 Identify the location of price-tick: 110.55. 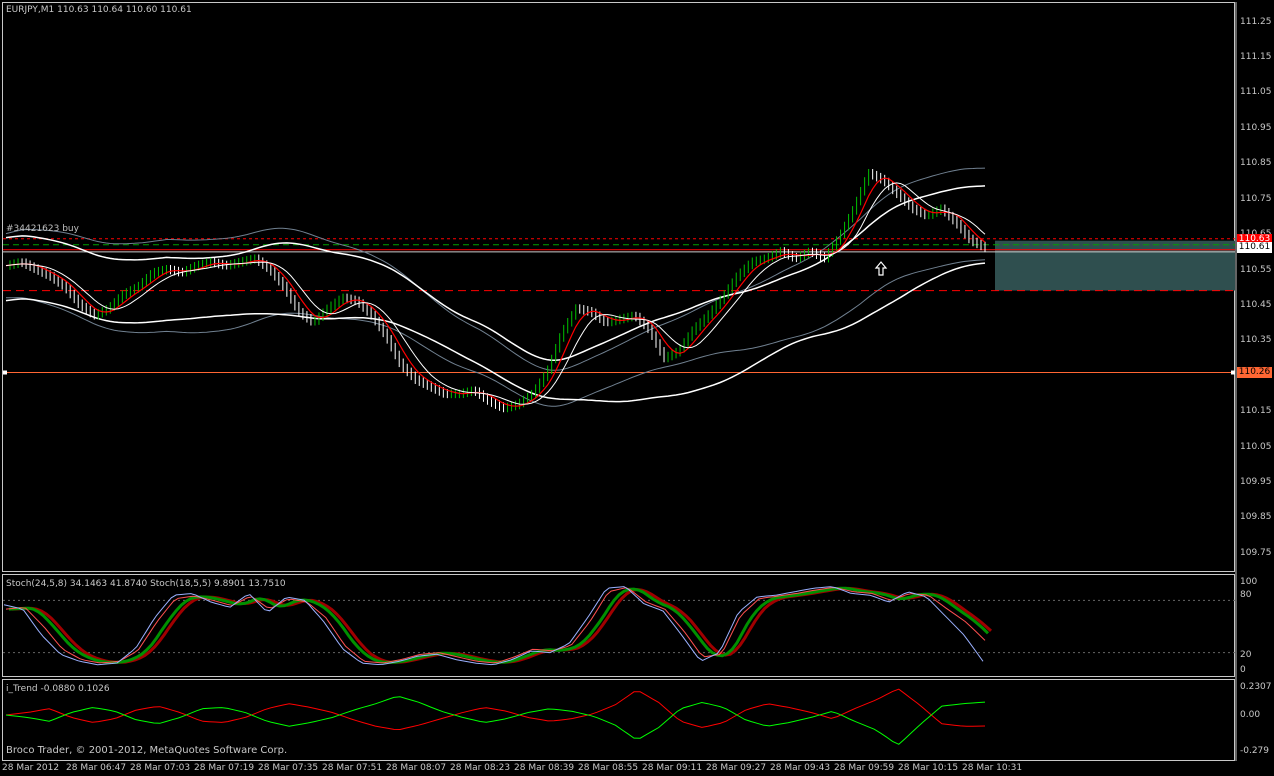
(1256, 270).